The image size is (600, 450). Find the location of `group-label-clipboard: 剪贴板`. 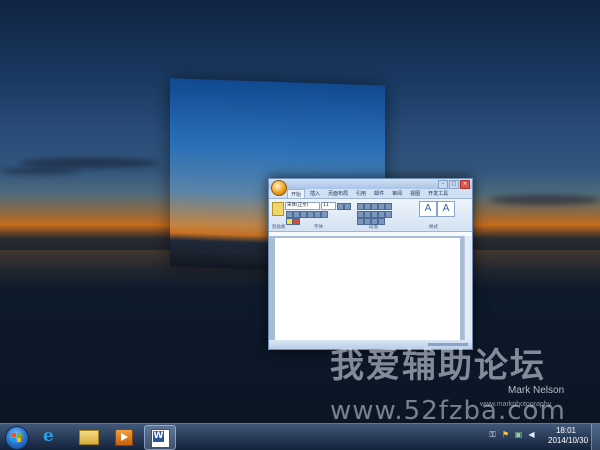

group-label-clipboard: 剪贴板 is located at coordinates (279, 227).